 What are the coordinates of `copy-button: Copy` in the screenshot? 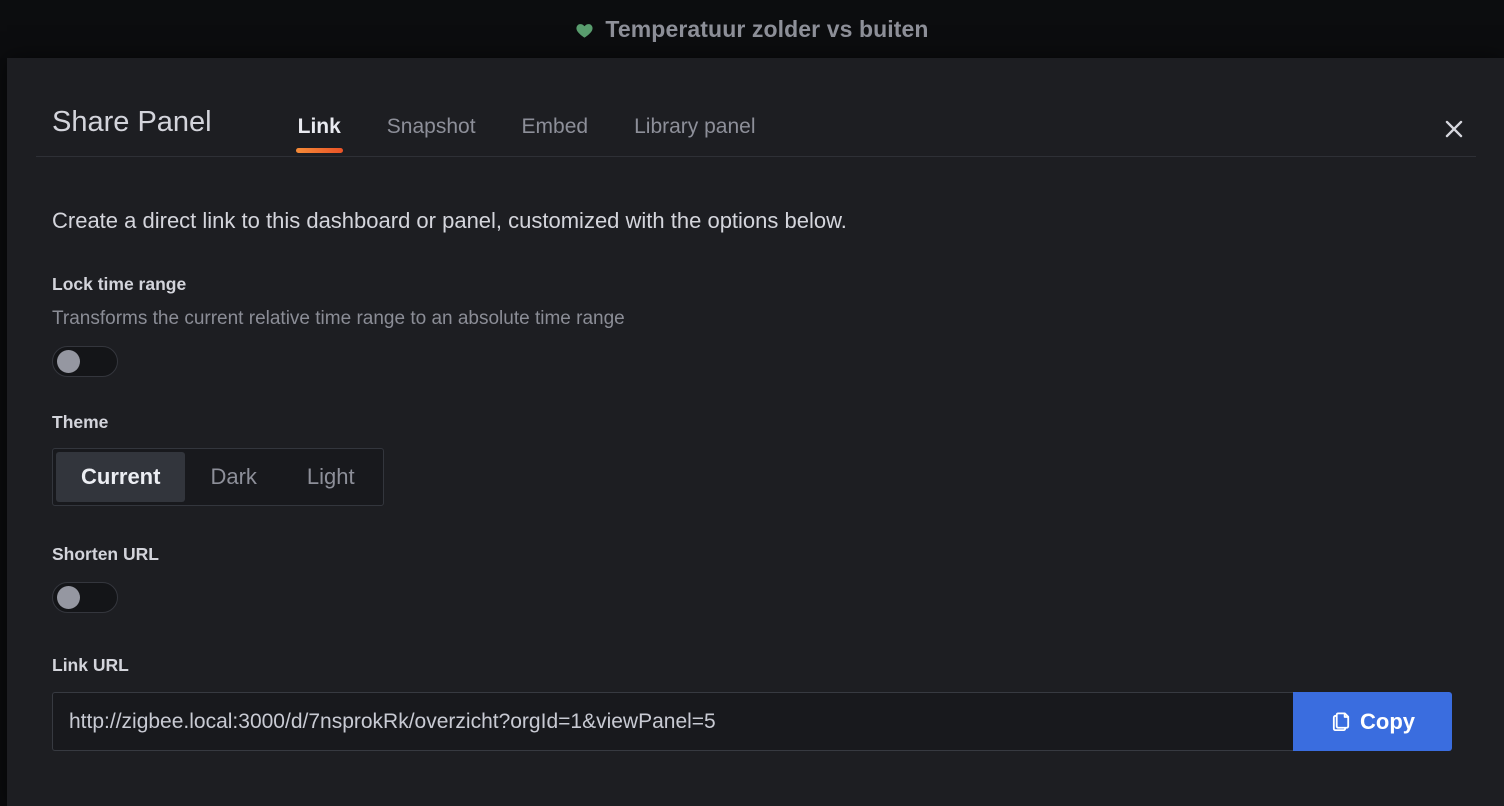 It's located at (1372, 722).